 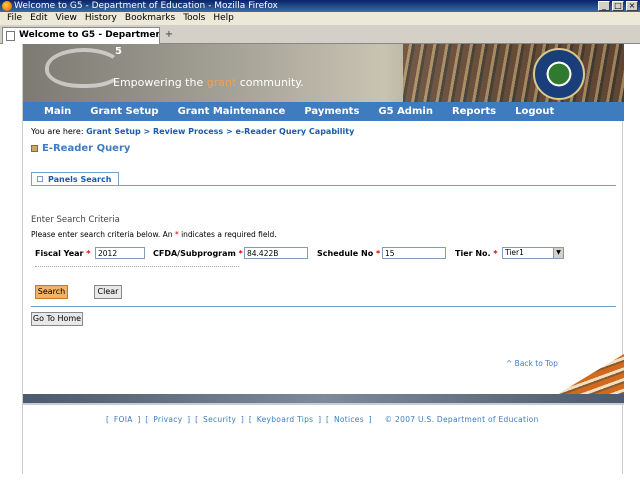 I want to click on schedule-no-input, so click(x=414, y=253).